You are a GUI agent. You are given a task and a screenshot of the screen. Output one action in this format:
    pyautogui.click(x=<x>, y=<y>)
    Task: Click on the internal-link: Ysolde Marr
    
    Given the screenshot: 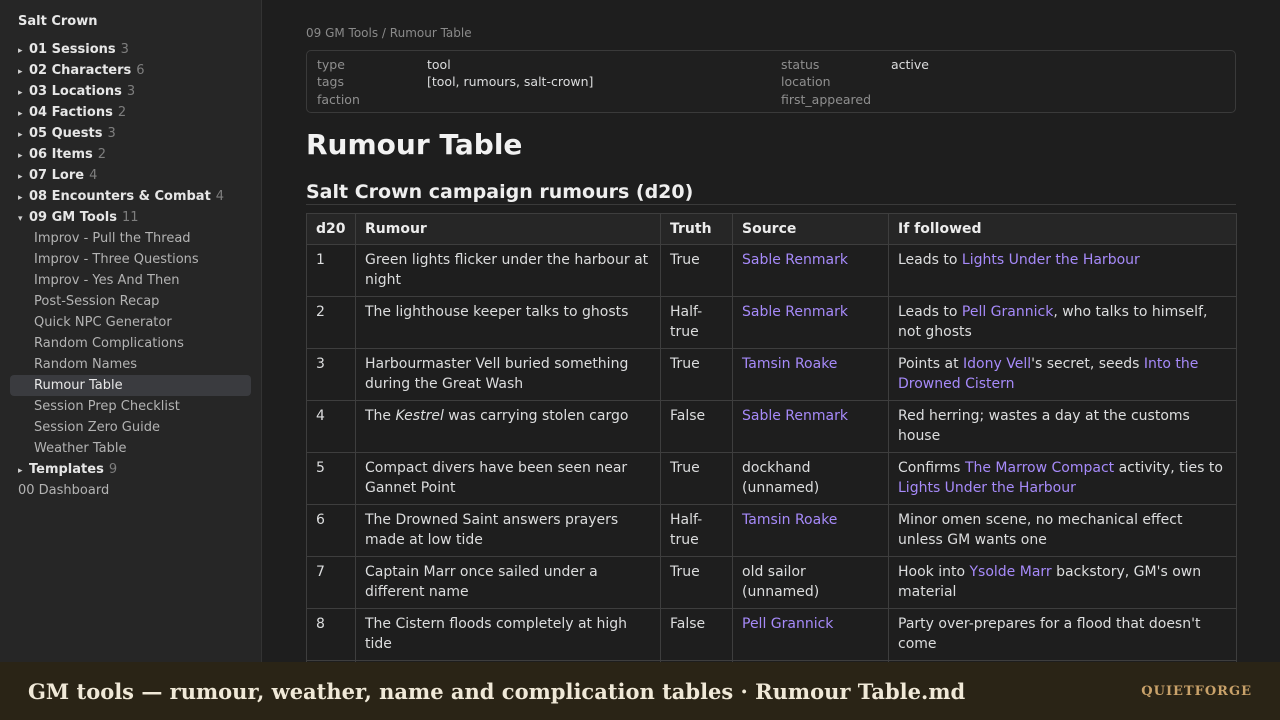 What is the action you would take?
    pyautogui.click(x=1010, y=572)
    